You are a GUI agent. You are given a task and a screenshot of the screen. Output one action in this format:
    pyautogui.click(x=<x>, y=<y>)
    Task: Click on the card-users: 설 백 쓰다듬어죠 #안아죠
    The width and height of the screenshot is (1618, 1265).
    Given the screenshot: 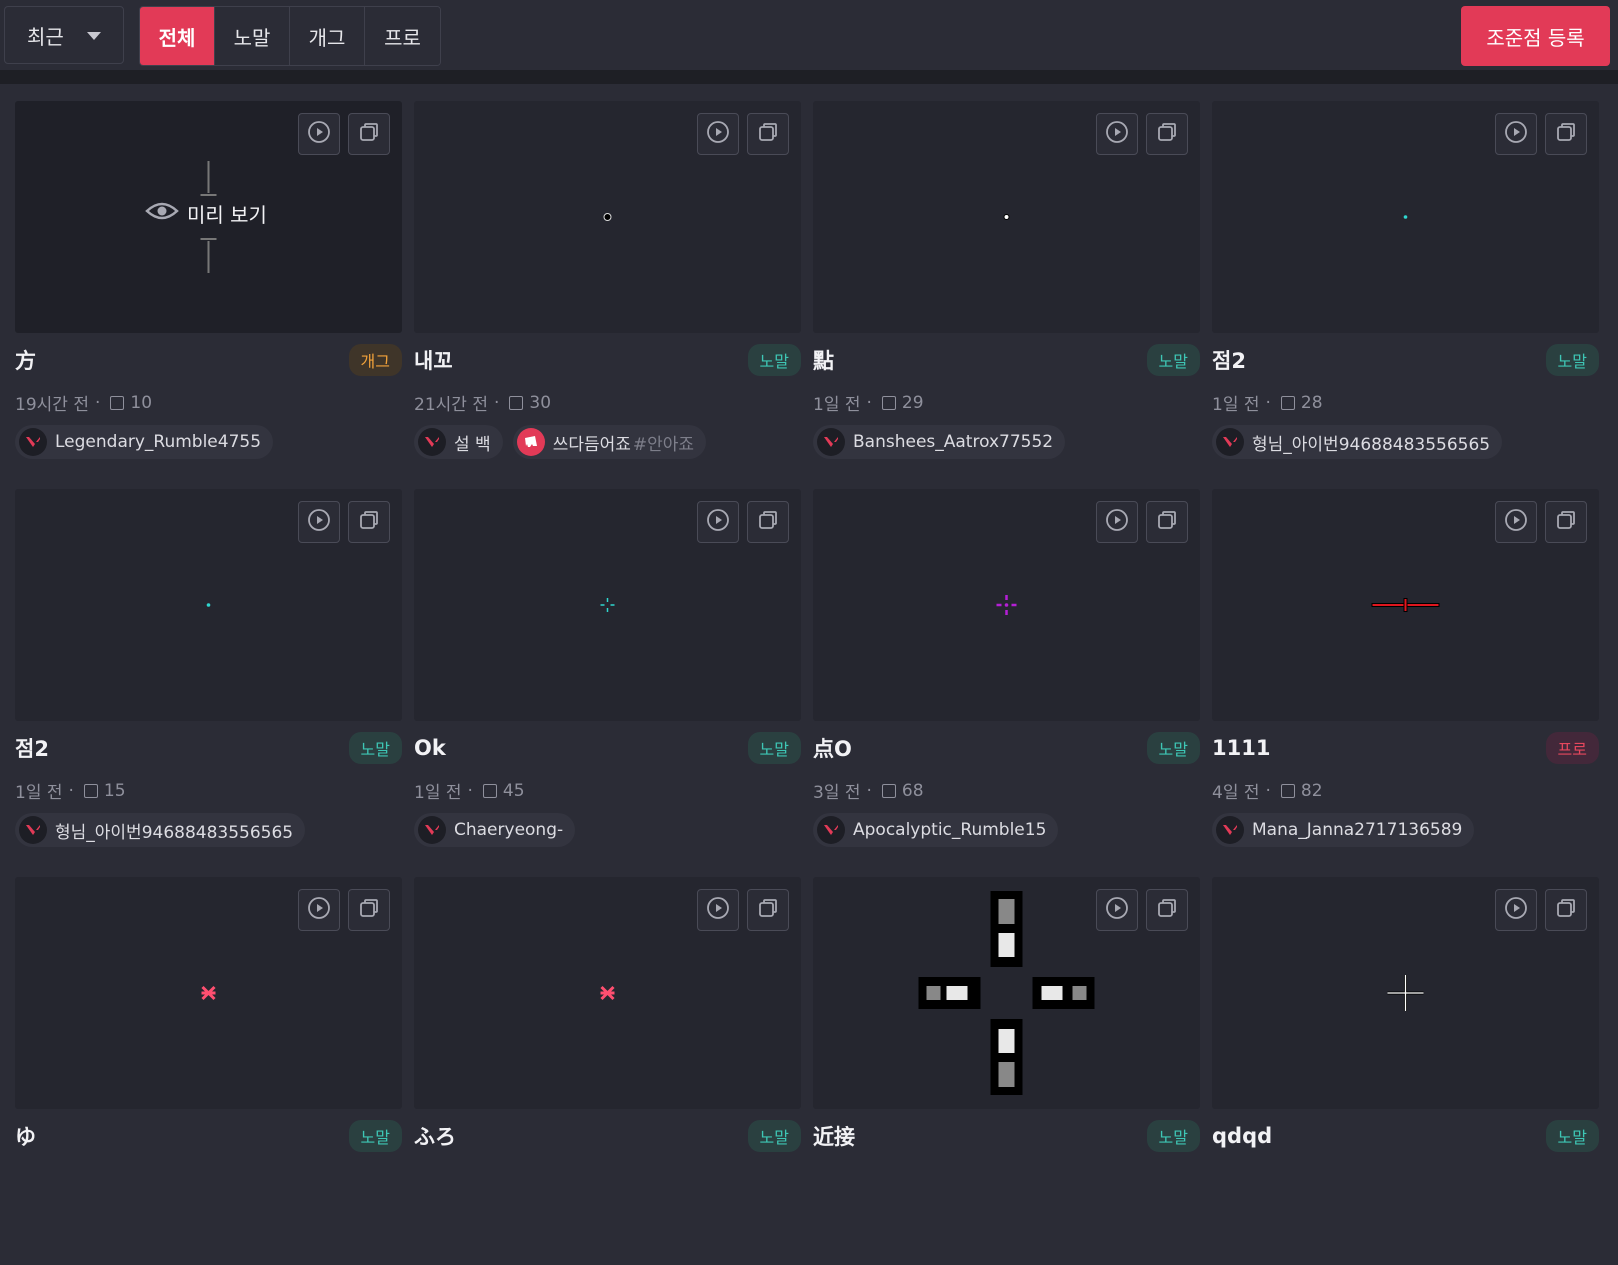 What is the action you would take?
    pyautogui.click(x=560, y=442)
    